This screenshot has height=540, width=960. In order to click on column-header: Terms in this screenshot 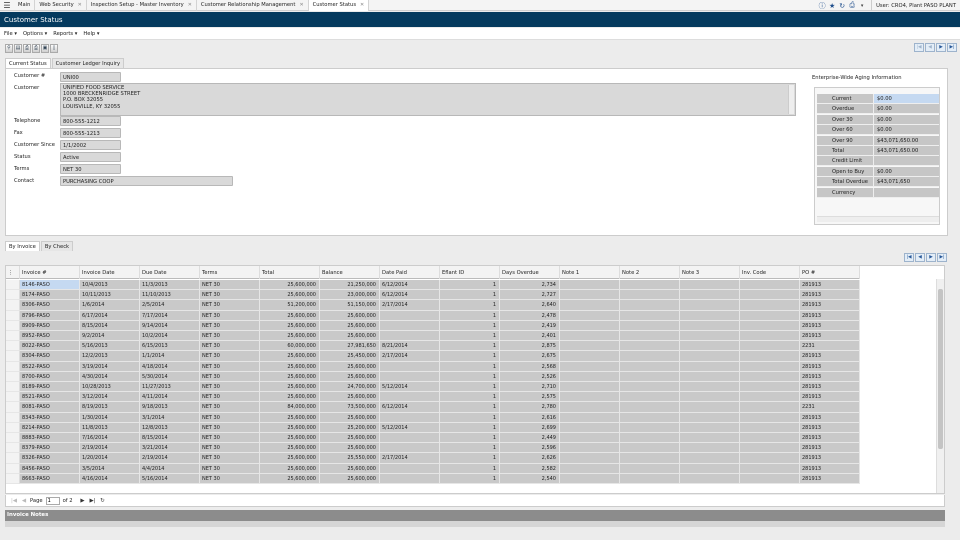, I will do `click(230, 272)`.